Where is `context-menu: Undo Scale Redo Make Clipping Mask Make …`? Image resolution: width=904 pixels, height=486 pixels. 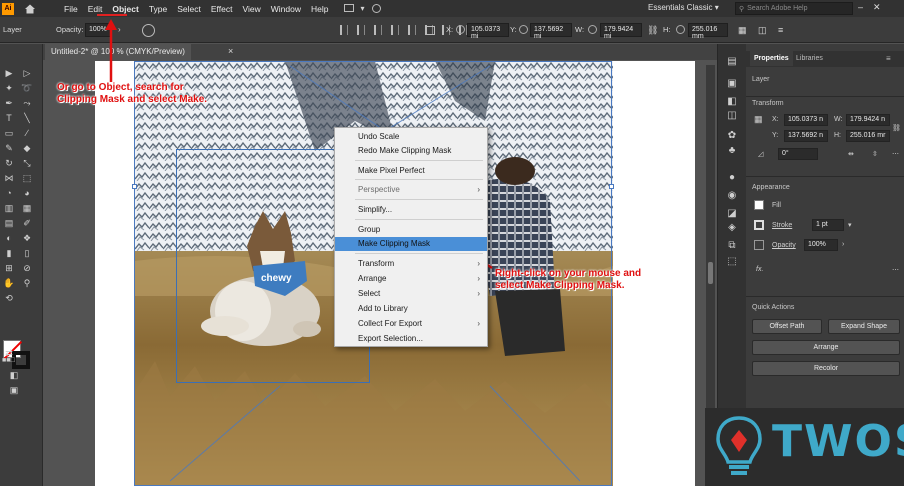
context-menu: Undo Scale Redo Make Clipping Mask Make … is located at coordinates (411, 237).